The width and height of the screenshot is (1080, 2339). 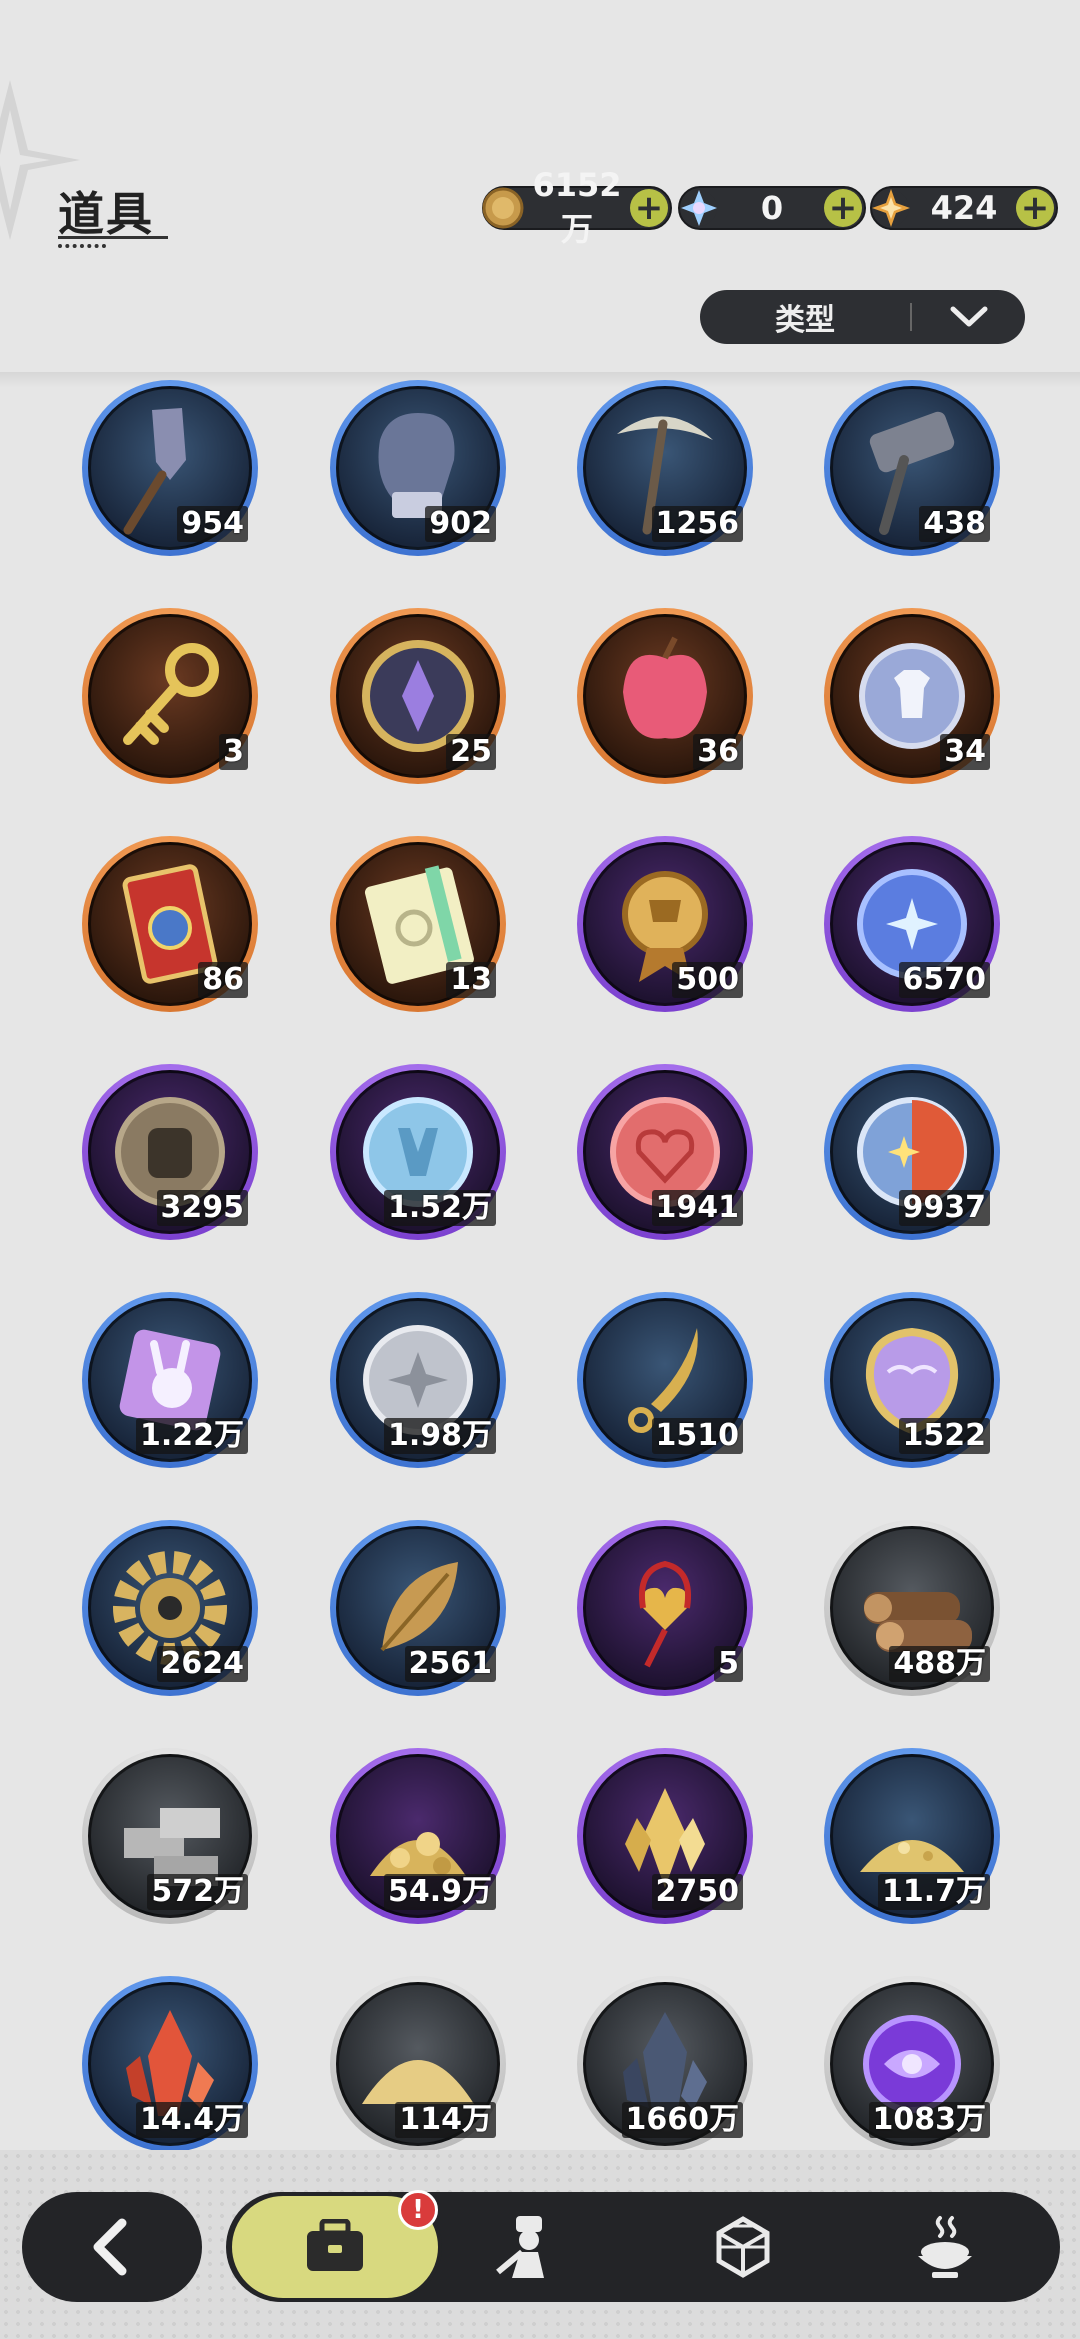 I want to click on inventory-item: 500, so click(x=665, y=924).